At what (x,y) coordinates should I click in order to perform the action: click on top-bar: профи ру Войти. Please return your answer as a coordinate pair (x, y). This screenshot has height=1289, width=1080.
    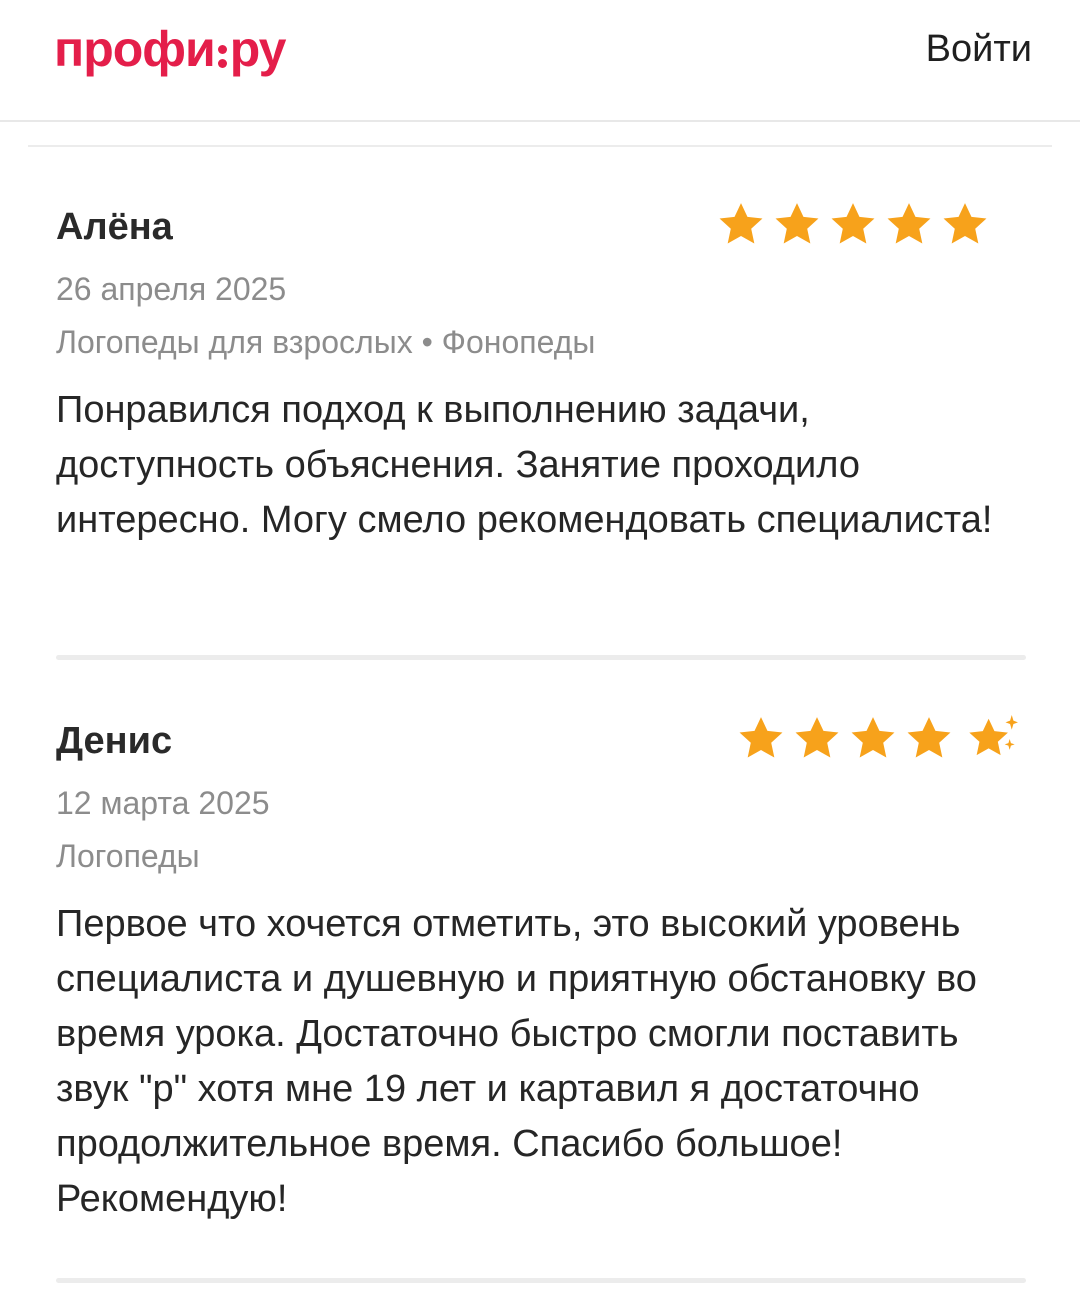
    Looking at the image, I should click on (540, 61).